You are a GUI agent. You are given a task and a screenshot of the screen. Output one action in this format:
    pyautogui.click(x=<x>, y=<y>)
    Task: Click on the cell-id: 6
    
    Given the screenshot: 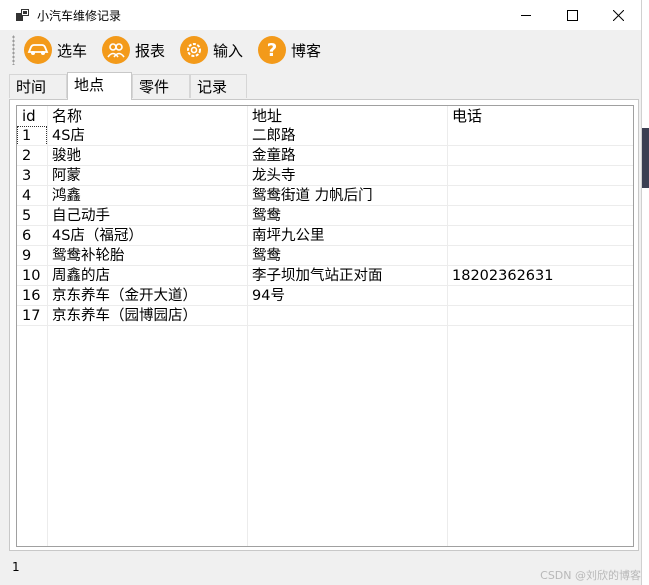 What is the action you would take?
    pyautogui.click(x=27, y=236)
    